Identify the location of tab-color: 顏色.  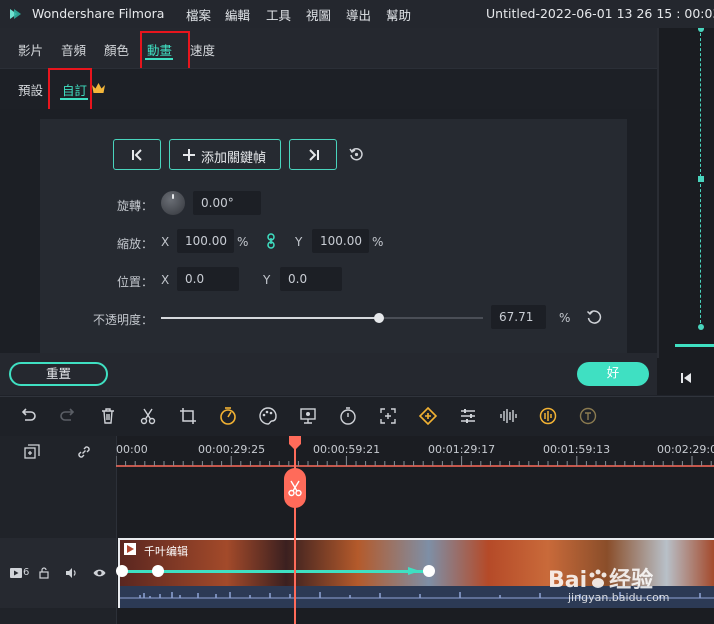
(116, 49).